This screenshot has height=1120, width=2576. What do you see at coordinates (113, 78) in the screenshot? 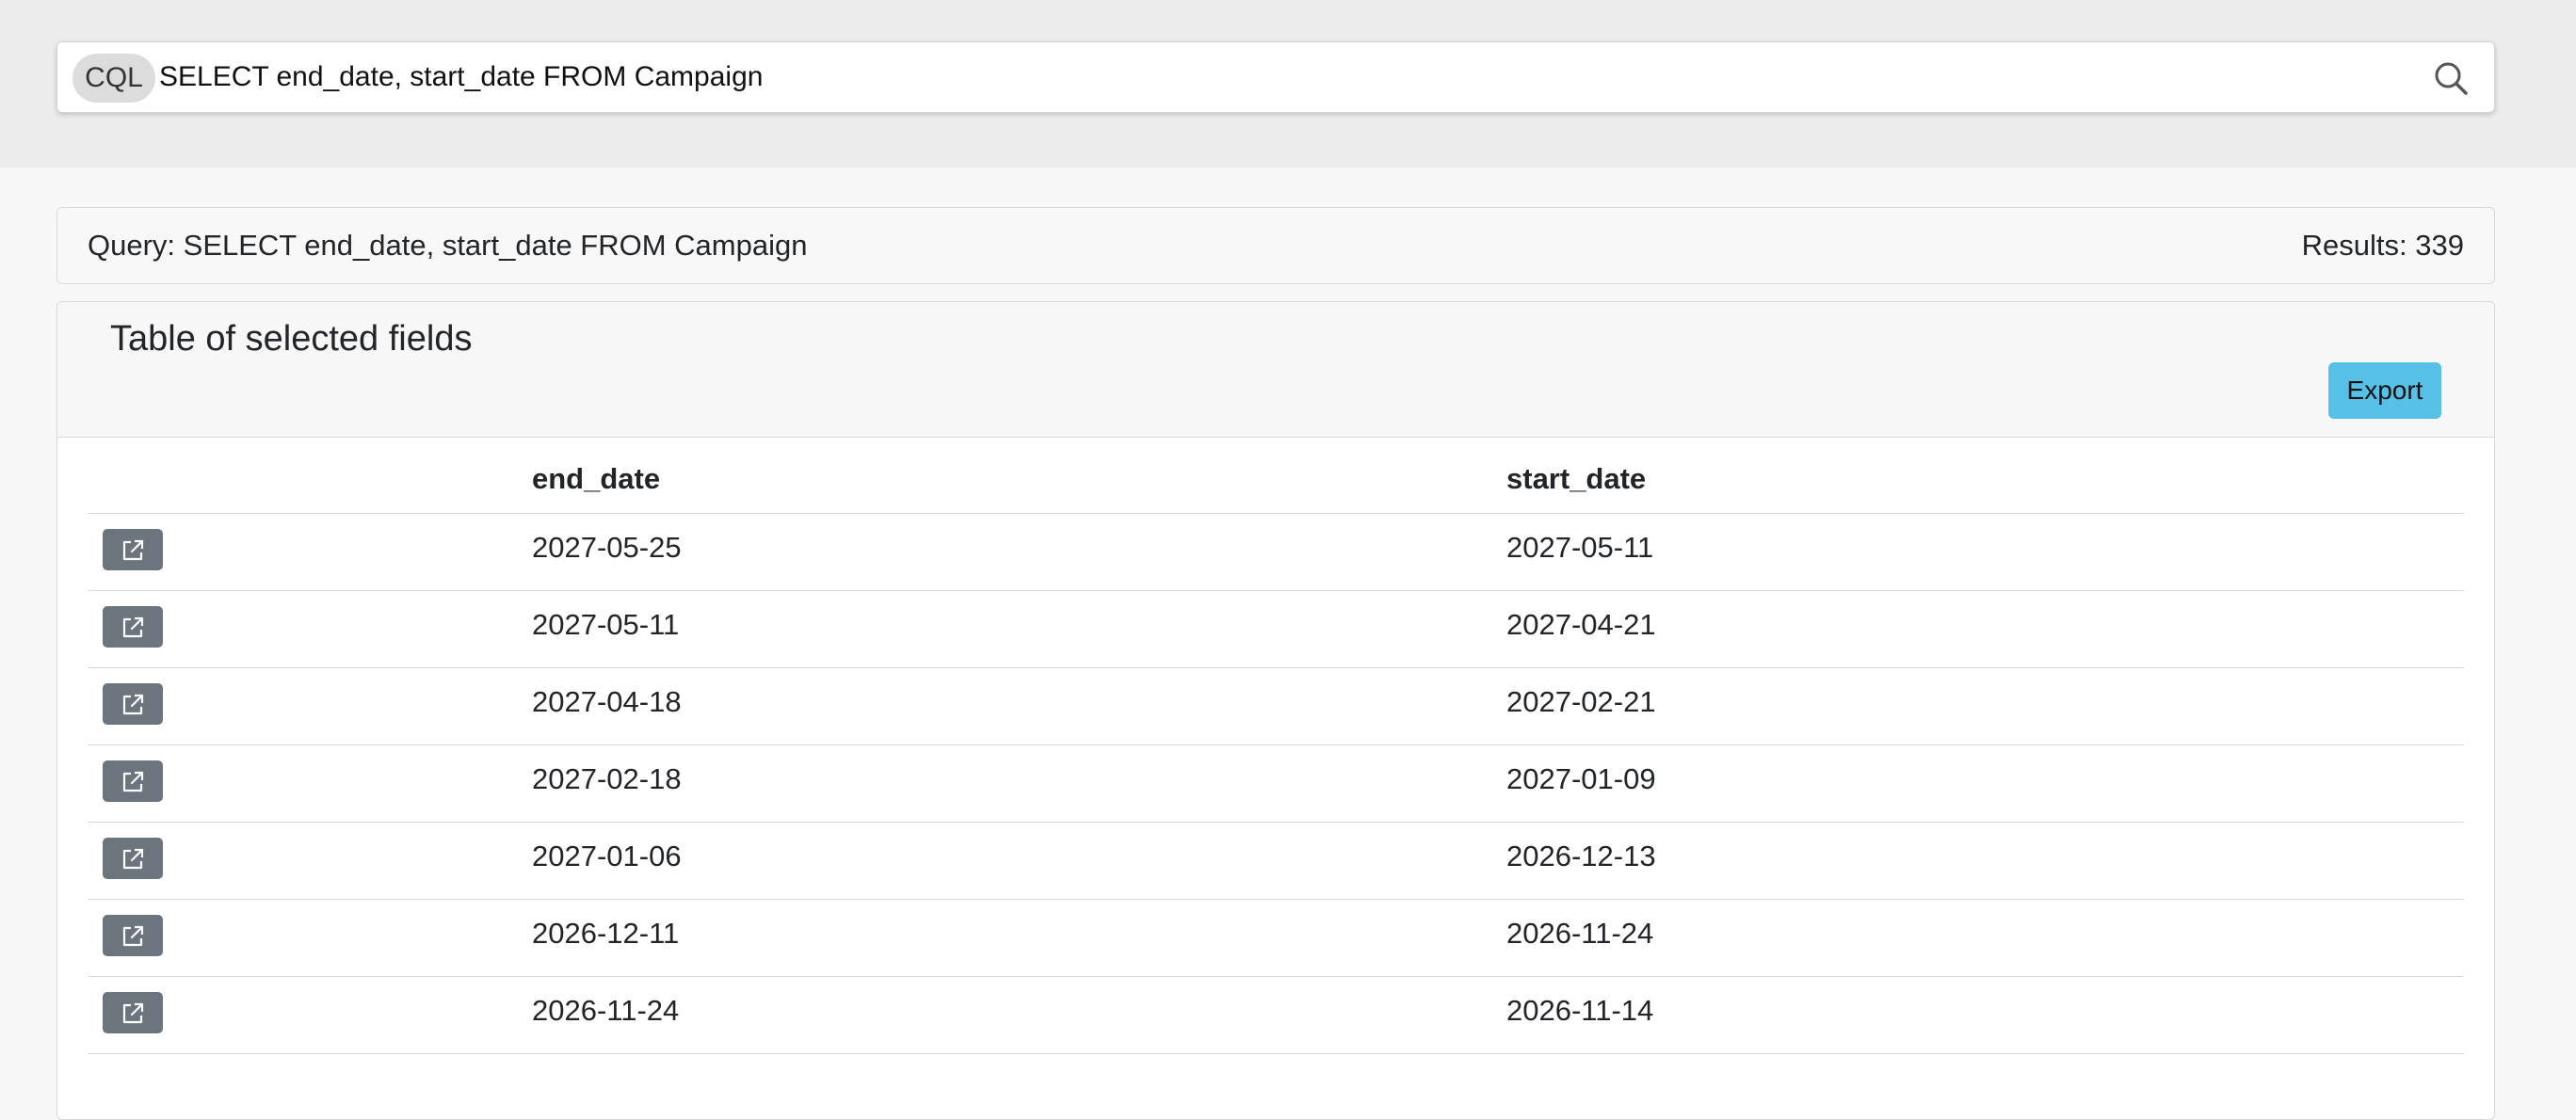
I see `cql-badge: CQL` at bounding box center [113, 78].